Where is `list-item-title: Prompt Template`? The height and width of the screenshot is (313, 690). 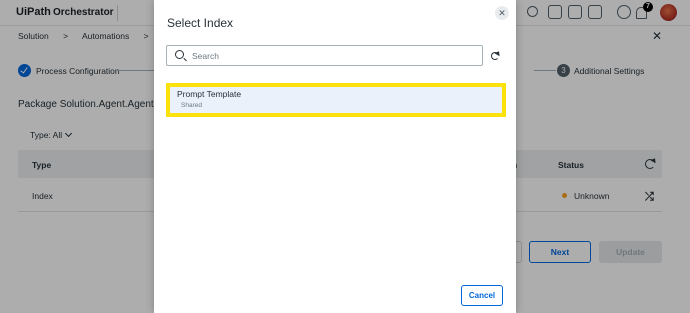 list-item-title: Prompt Template is located at coordinates (209, 94).